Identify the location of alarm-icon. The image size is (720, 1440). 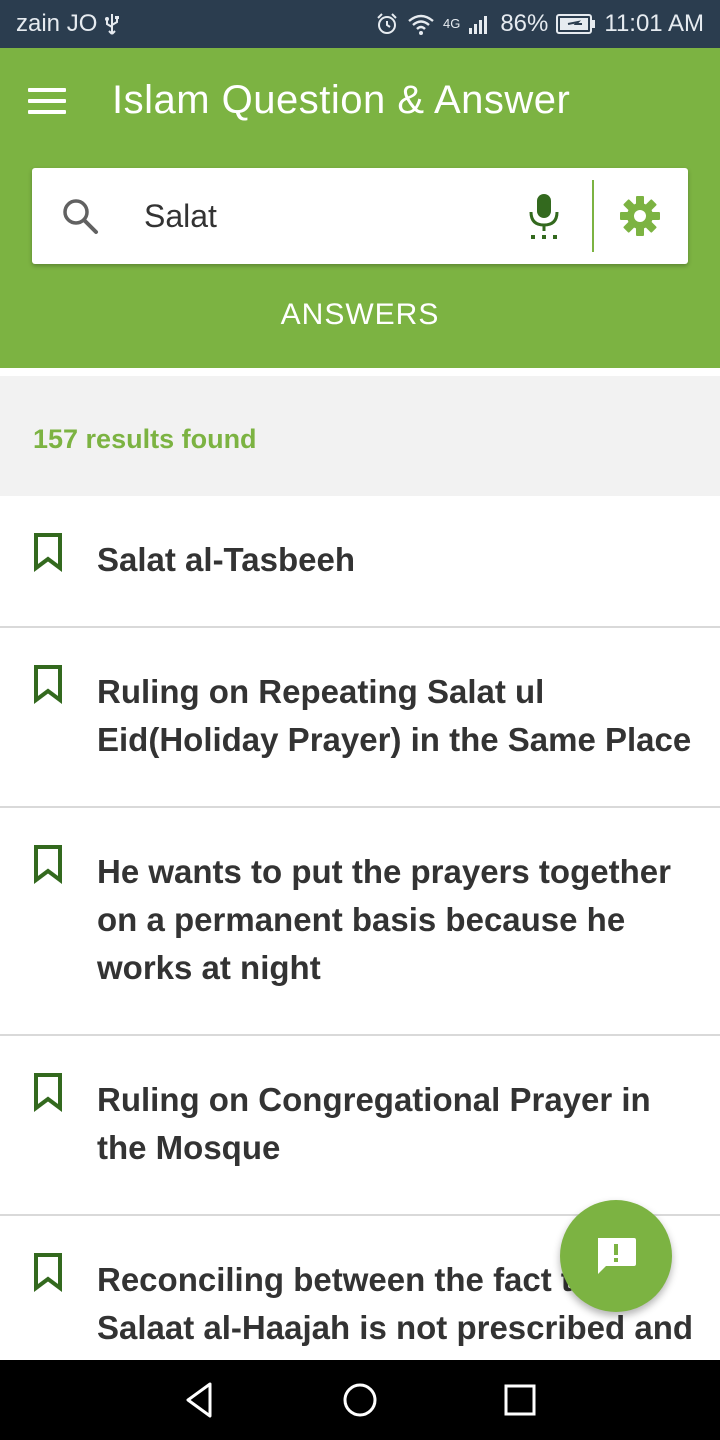
(387, 23).